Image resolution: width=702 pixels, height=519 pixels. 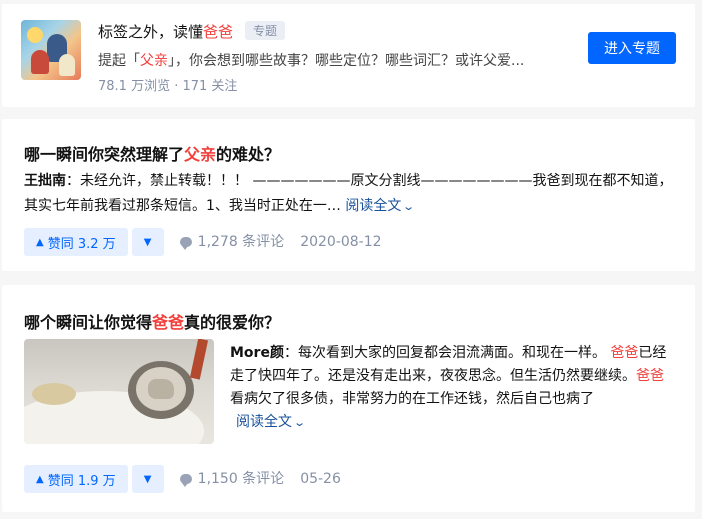 I want to click on answer-date: 2020-08-12, so click(x=341, y=242).